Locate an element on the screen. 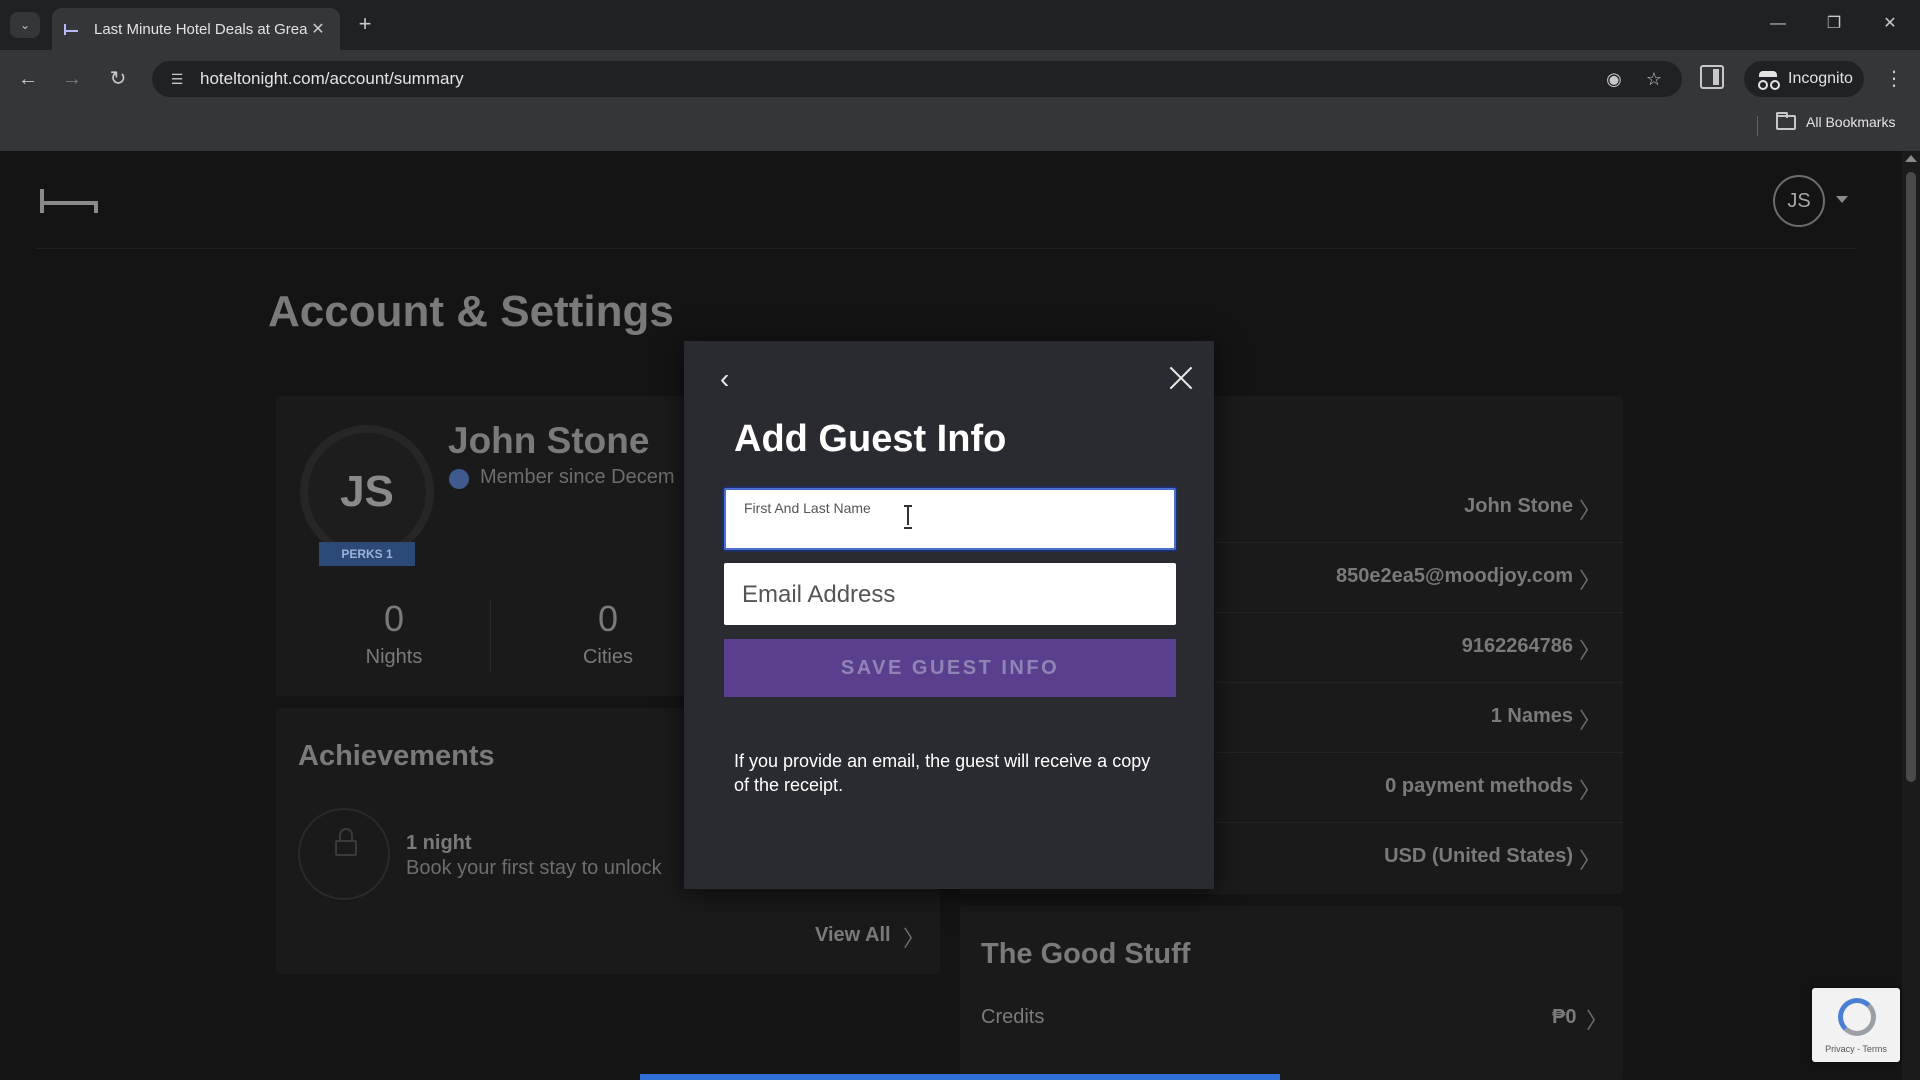 This screenshot has width=1920, height=1080. stat-cities-value: 0 is located at coordinates (608, 618).